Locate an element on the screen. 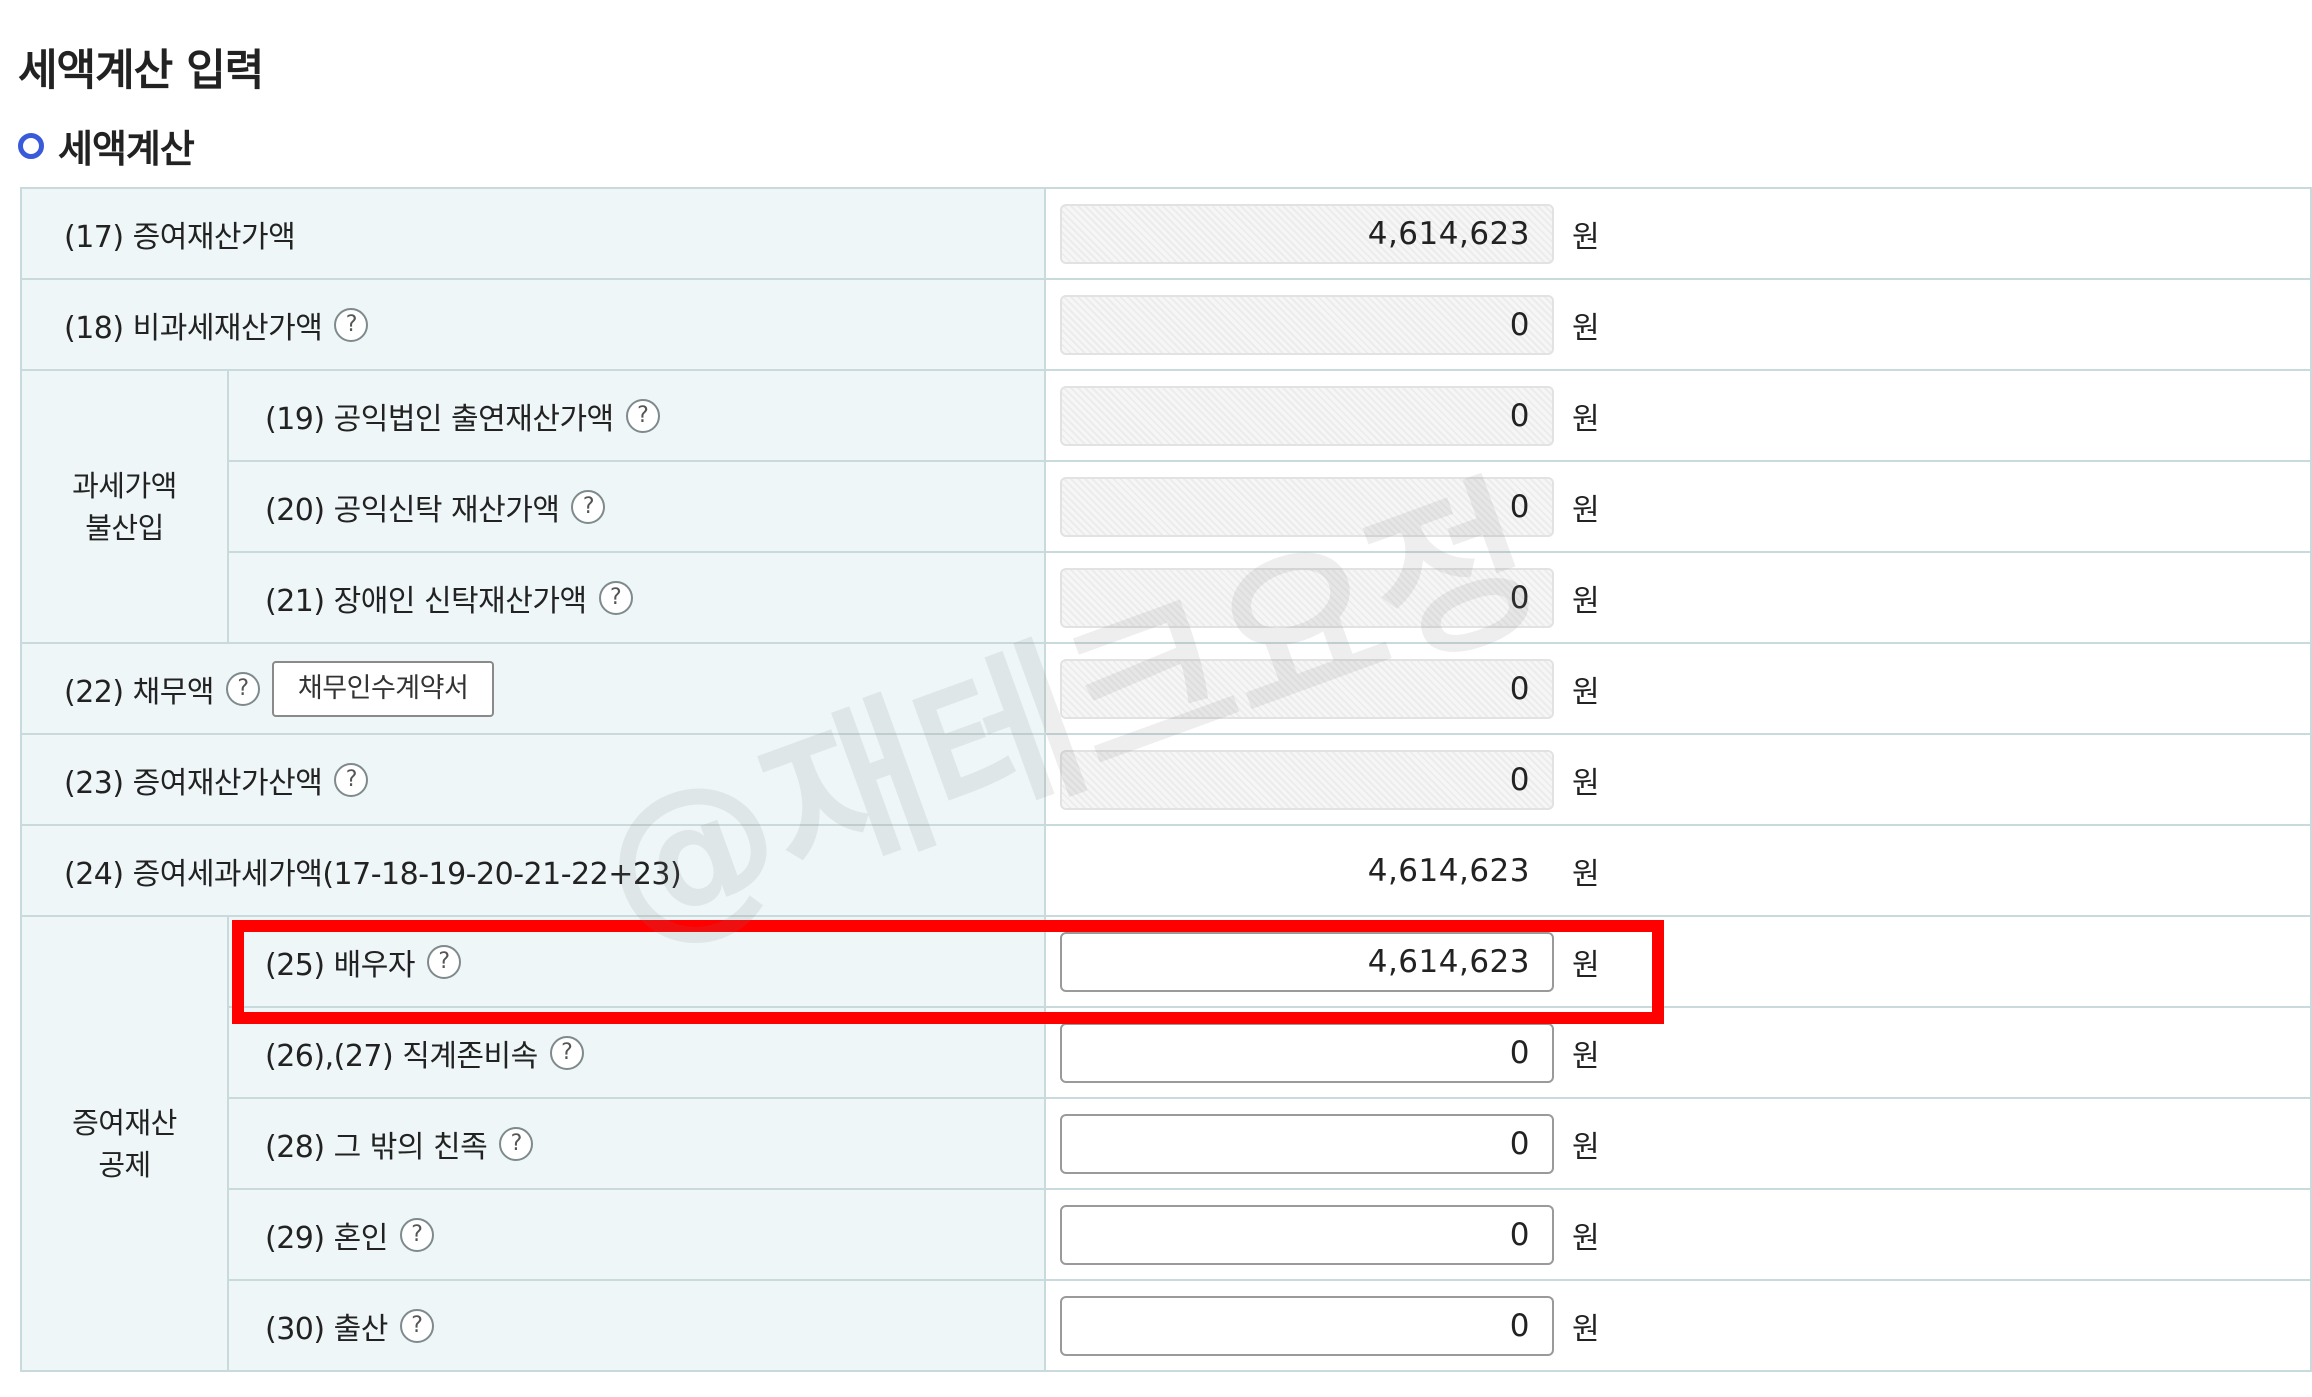 Image resolution: width=2312 pixels, height=1397 pixels. table-row-23: (23) 증여재산가산액? 0원 is located at coordinates (1166, 779).